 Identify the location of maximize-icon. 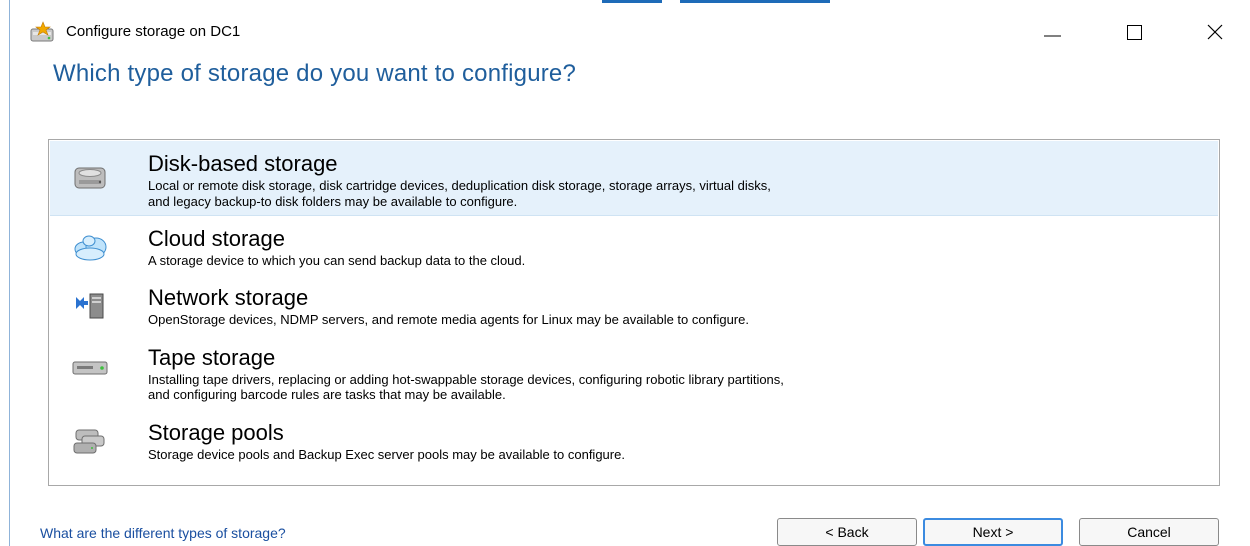
(1134, 32).